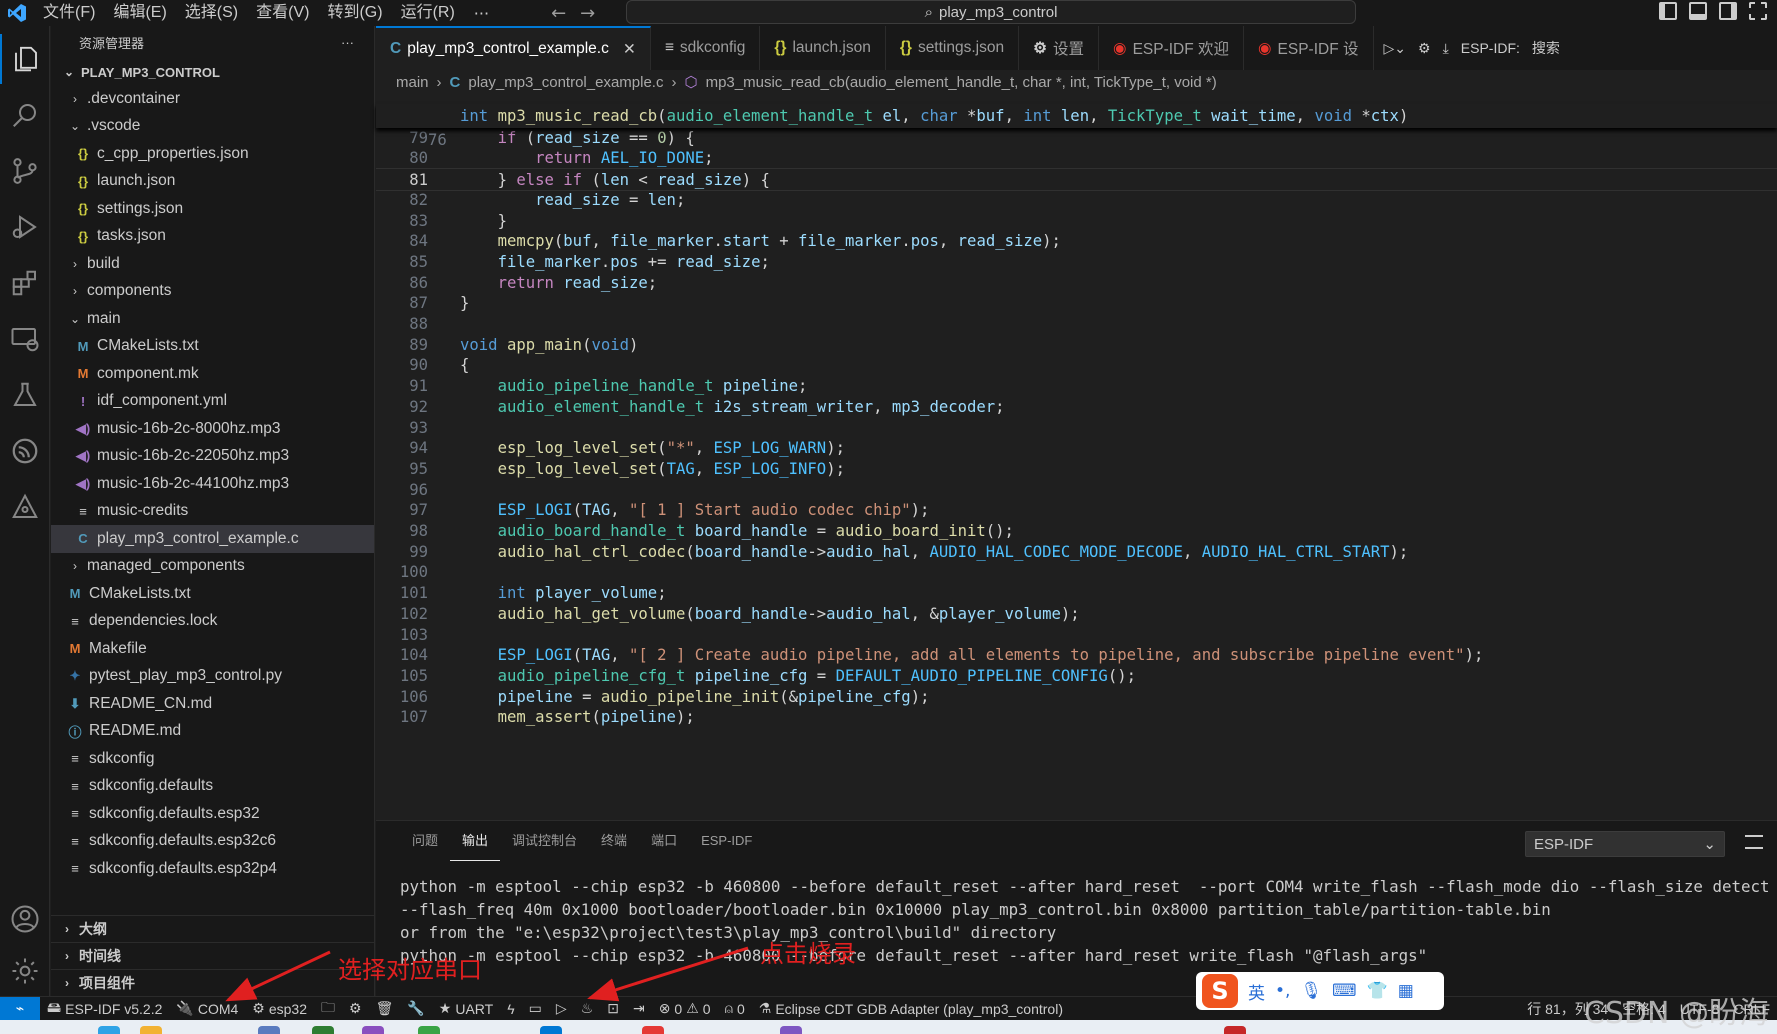  What do you see at coordinates (278, 976) in the screenshot?
I see `port-annotation-arrow` at bounding box center [278, 976].